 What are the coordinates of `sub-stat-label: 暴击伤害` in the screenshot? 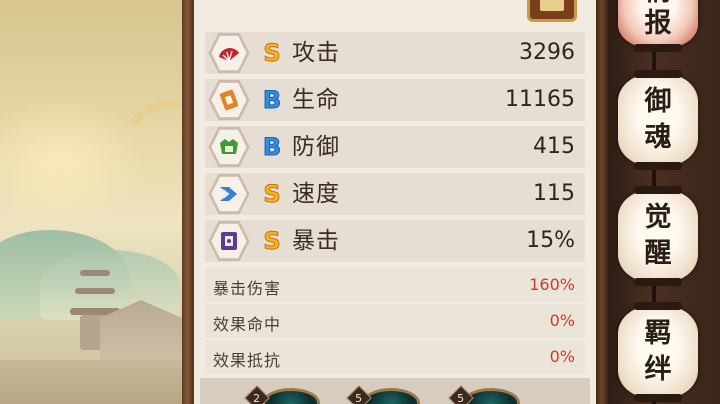 It's located at (247, 288).